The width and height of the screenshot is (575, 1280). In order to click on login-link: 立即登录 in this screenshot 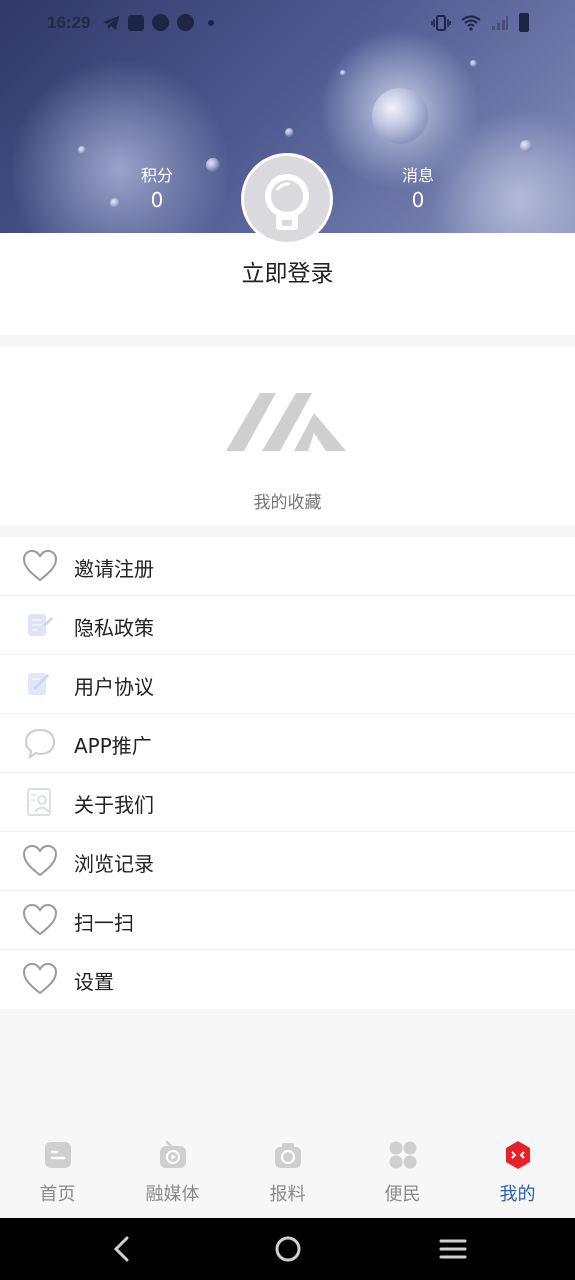, I will do `click(287, 271)`.